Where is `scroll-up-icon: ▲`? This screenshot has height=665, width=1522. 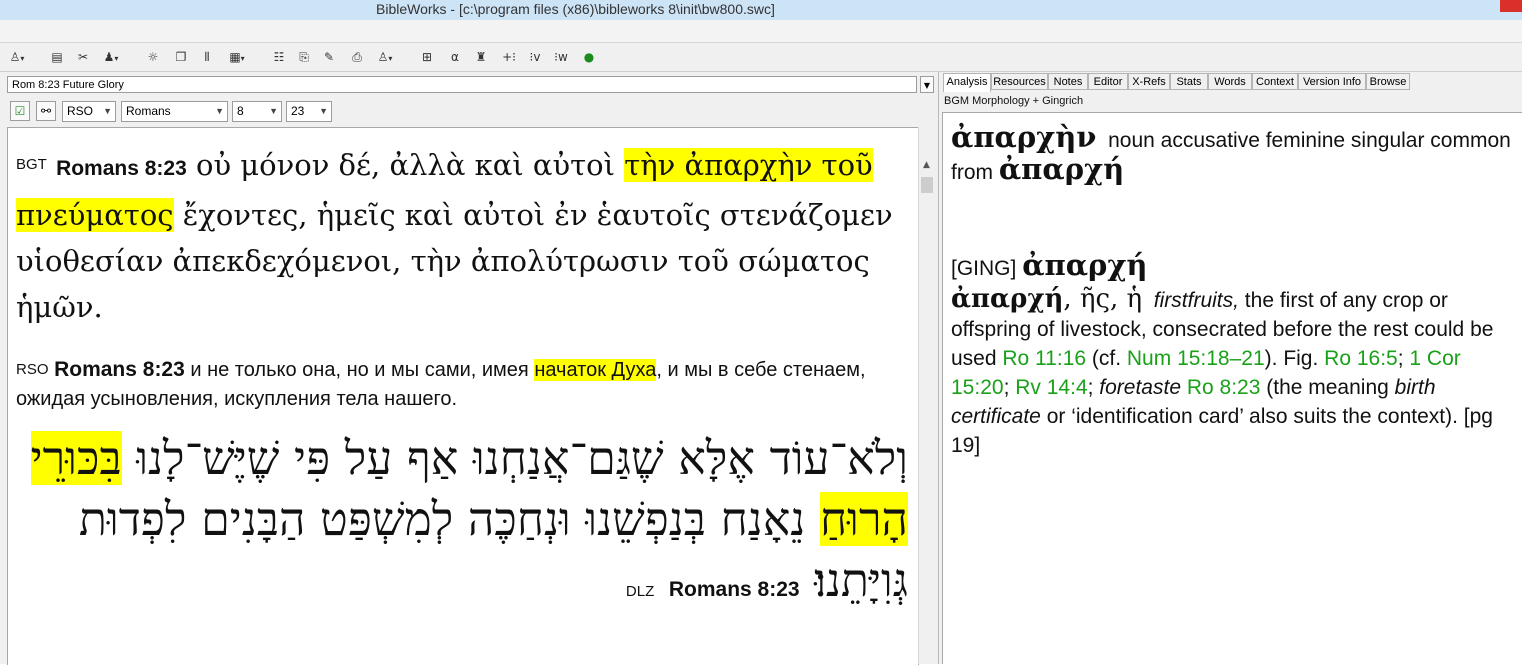 scroll-up-icon: ▲ is located at coordinates (926, 165).